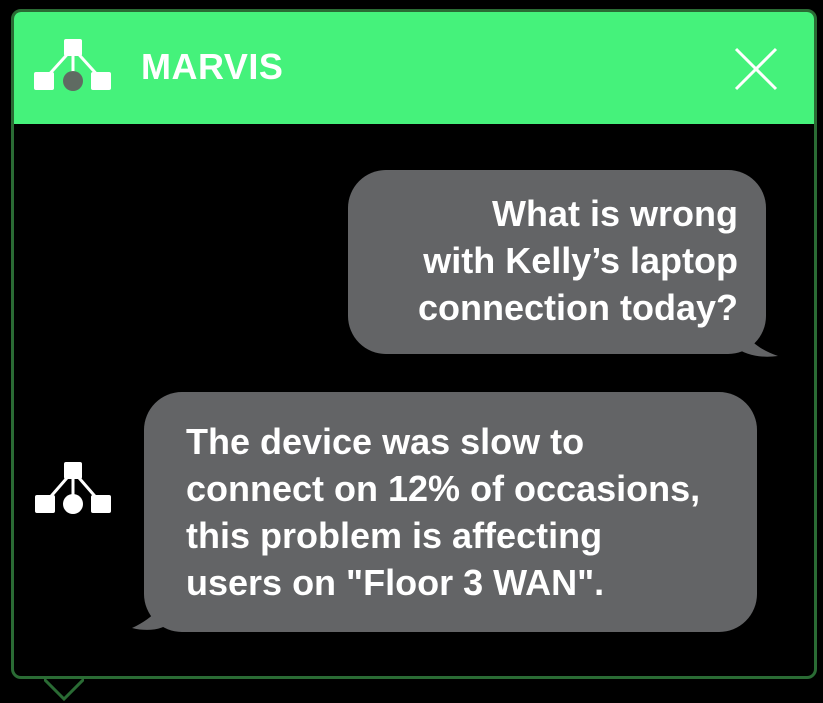 The height and width of the screenshot is (703, 823). What do you see at coordinates (64, 690) in the screenshot?
I see `window-pointer` at bounding box center [64, 690].